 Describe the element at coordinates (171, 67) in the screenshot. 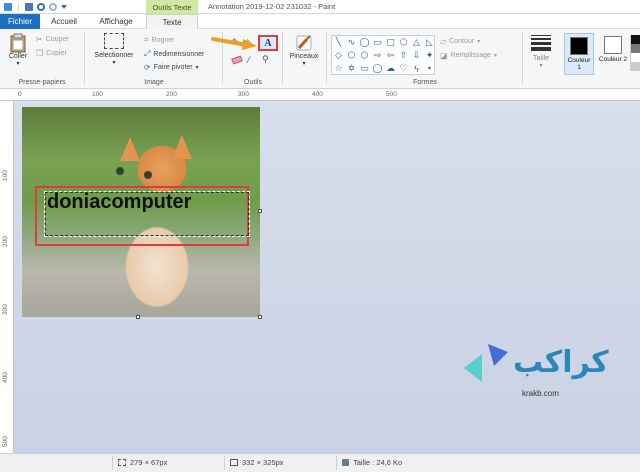

I see `rotate-button: ⟳ Faire pivoter ▾` at that location.